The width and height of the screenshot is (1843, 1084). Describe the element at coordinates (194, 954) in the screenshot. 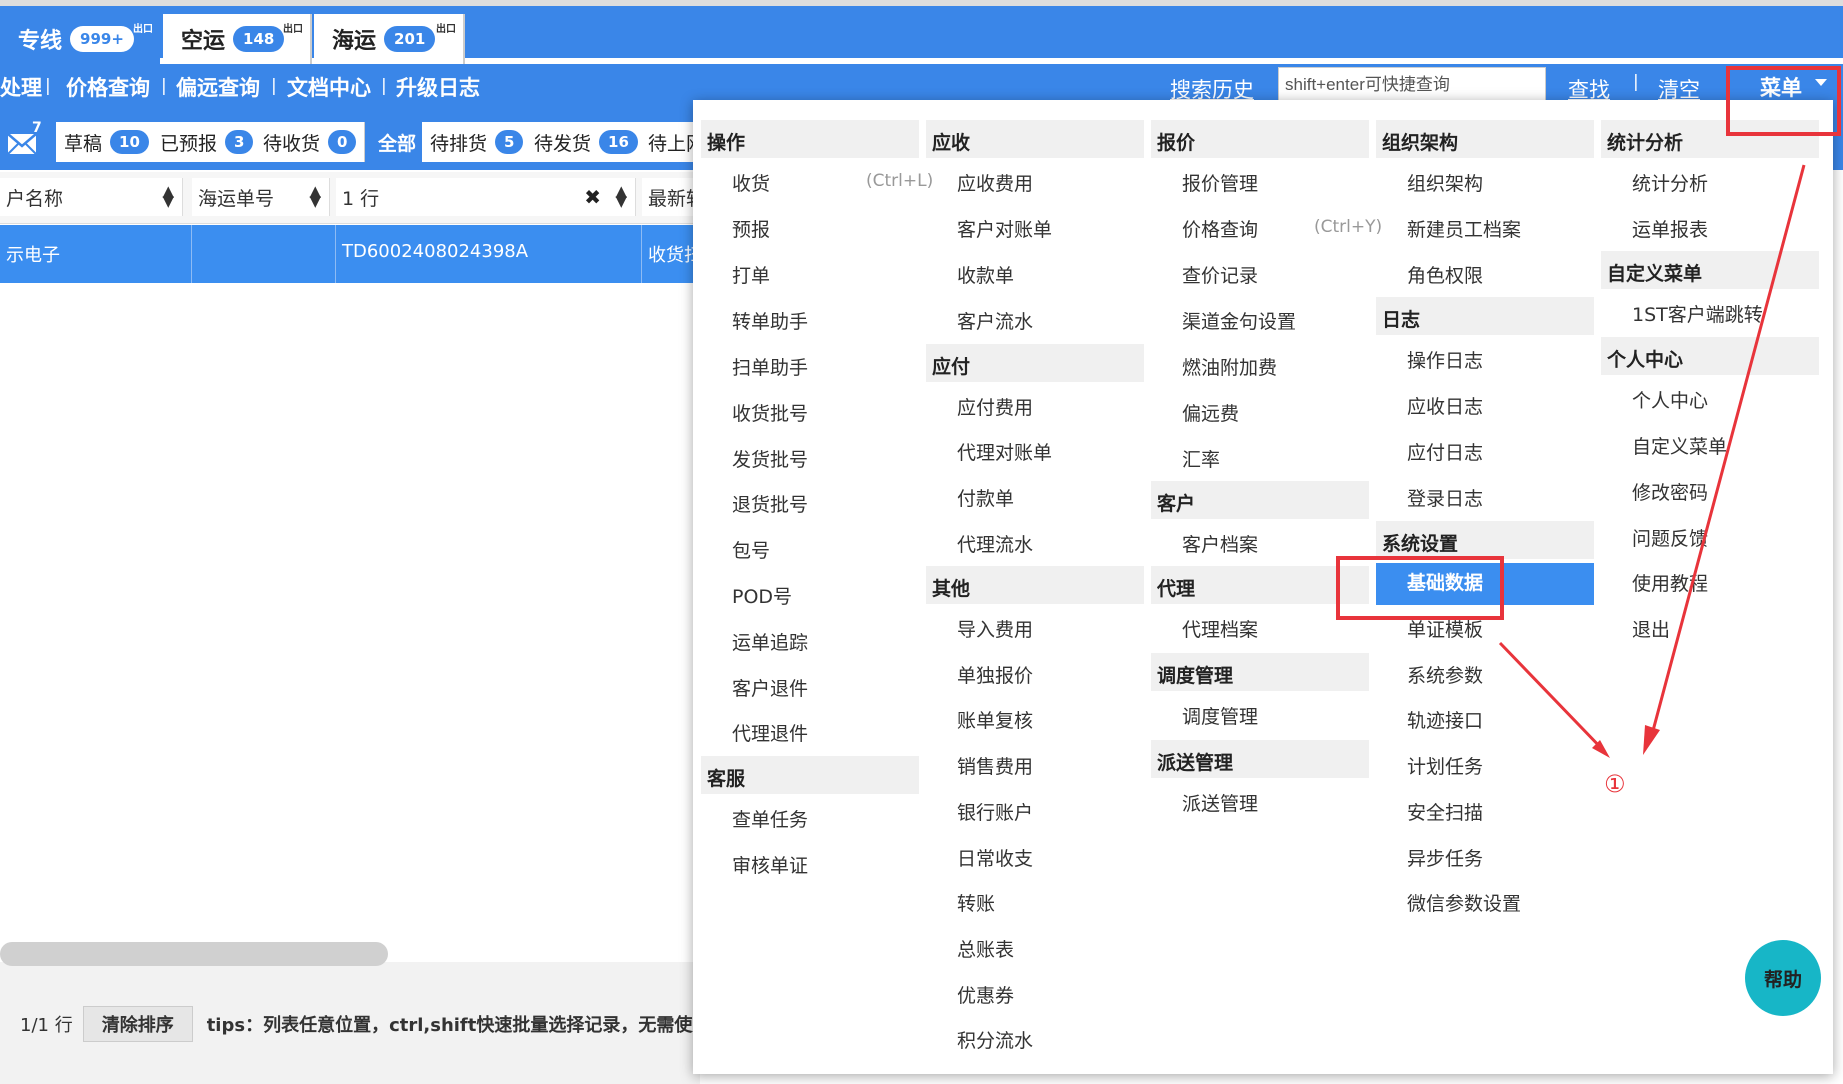

I see `horizontal-scrollbar` at that location.